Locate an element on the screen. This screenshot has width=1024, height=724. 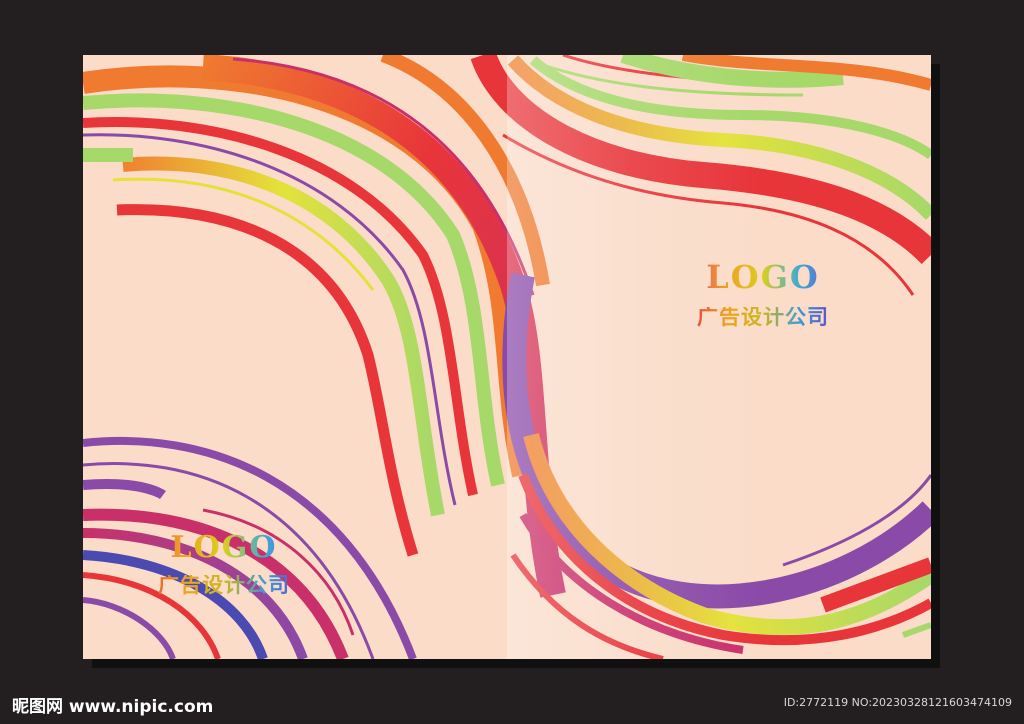
image-id-label: ID:2772119 NO:20230328121603474109 is located at coordinates (897, 702).